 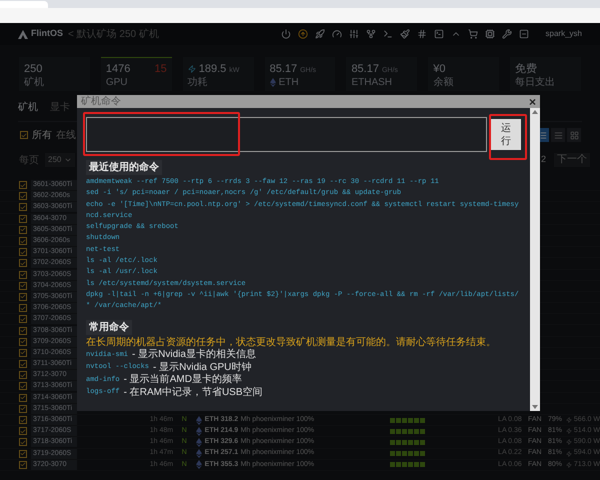 I want to click on logo-text: FlintOS, so click(x=47, y=33).